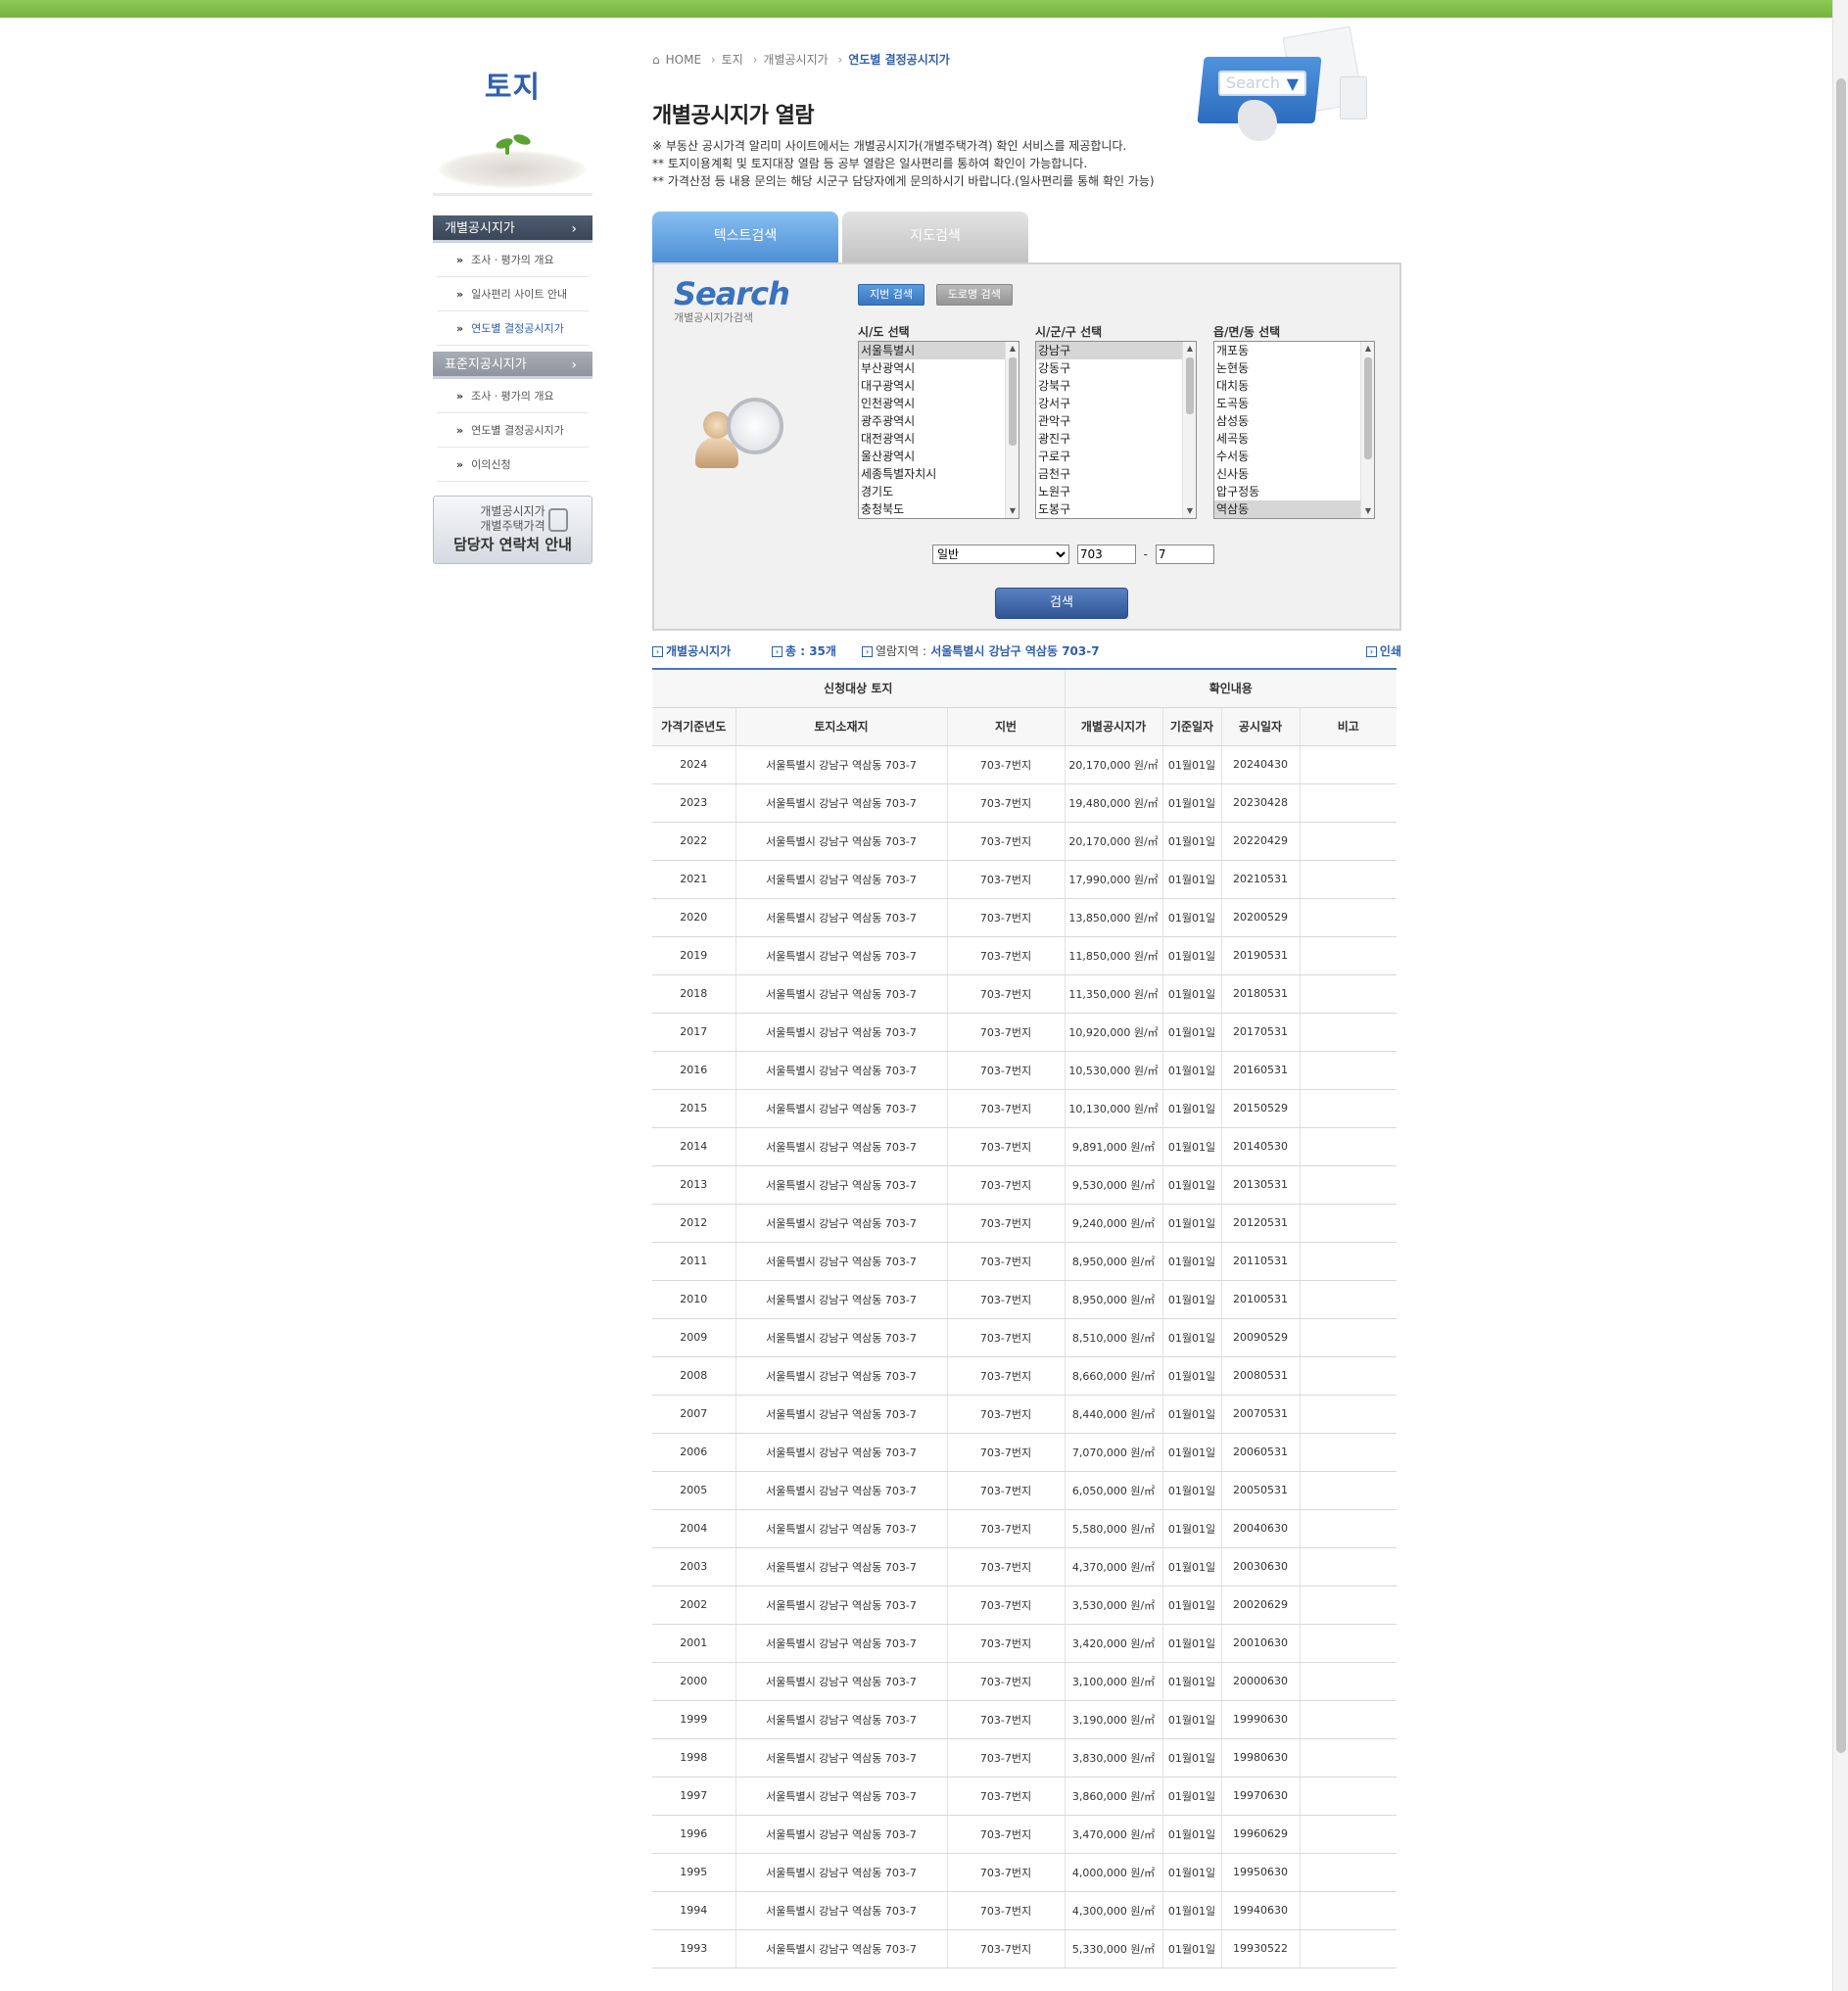 The width and height of the screenshot is (1848, 1991). Describe the element at coordinates (1061, 603) in the screenshot. I see `search-submit-button: 검색` at that location.